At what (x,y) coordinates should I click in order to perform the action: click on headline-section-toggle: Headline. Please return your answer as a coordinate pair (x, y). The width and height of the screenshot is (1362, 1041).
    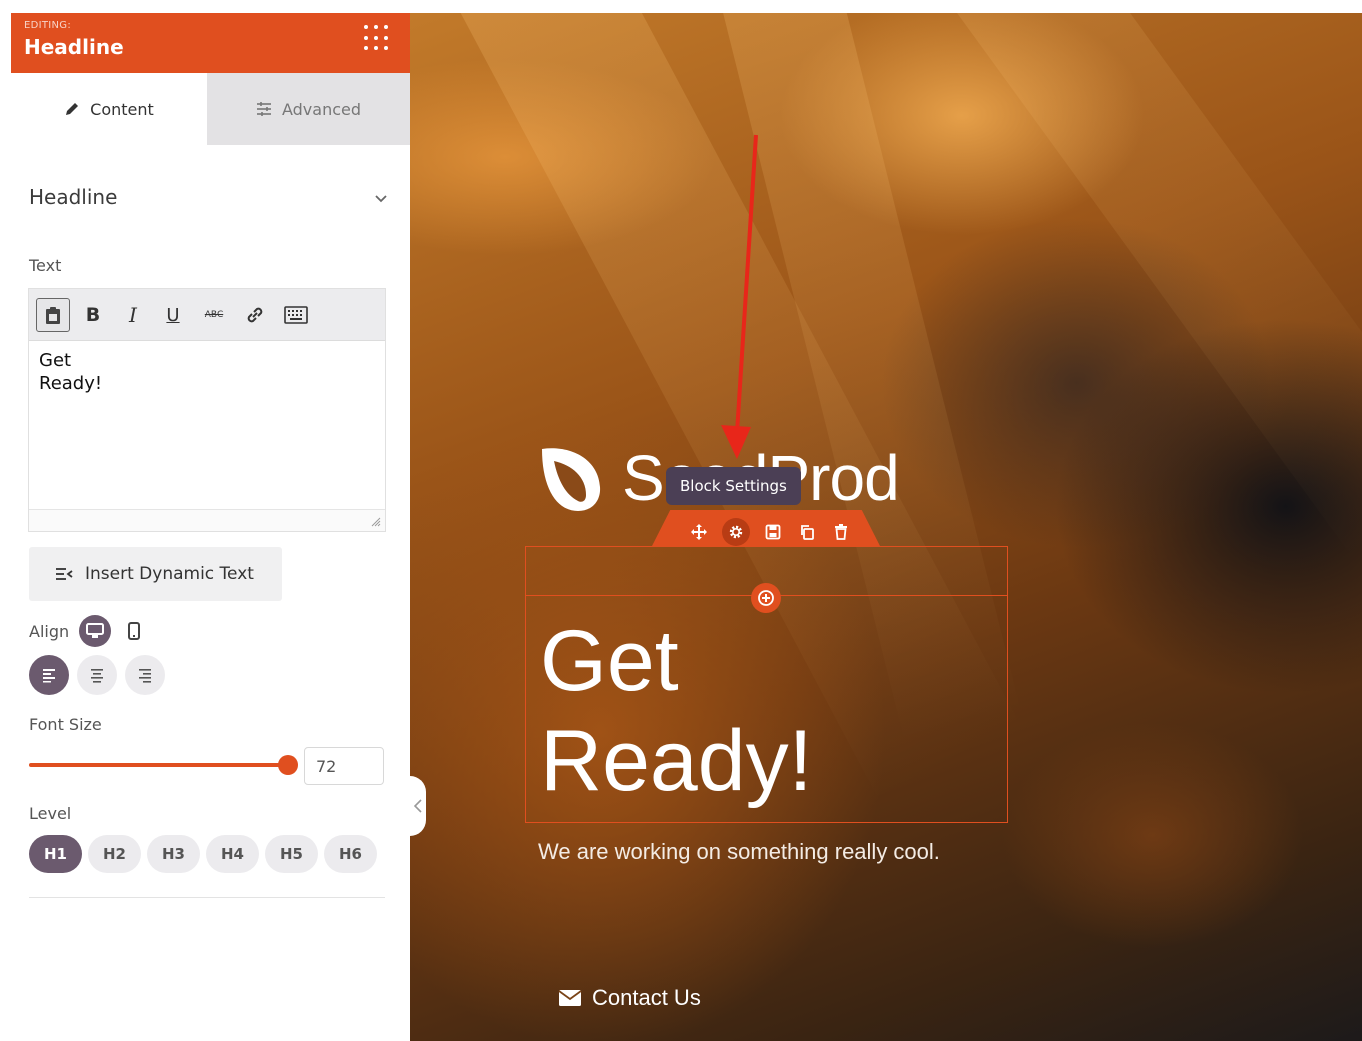
    Looking at the image, I should click on (209, 200).